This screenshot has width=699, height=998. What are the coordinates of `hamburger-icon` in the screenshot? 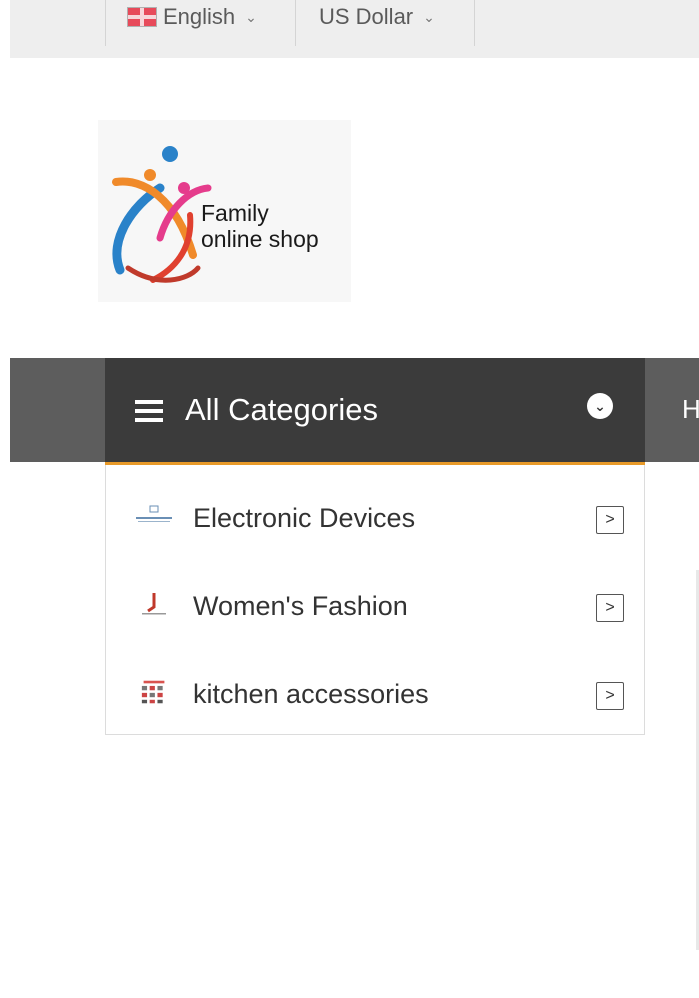 It's located at (149, 411).